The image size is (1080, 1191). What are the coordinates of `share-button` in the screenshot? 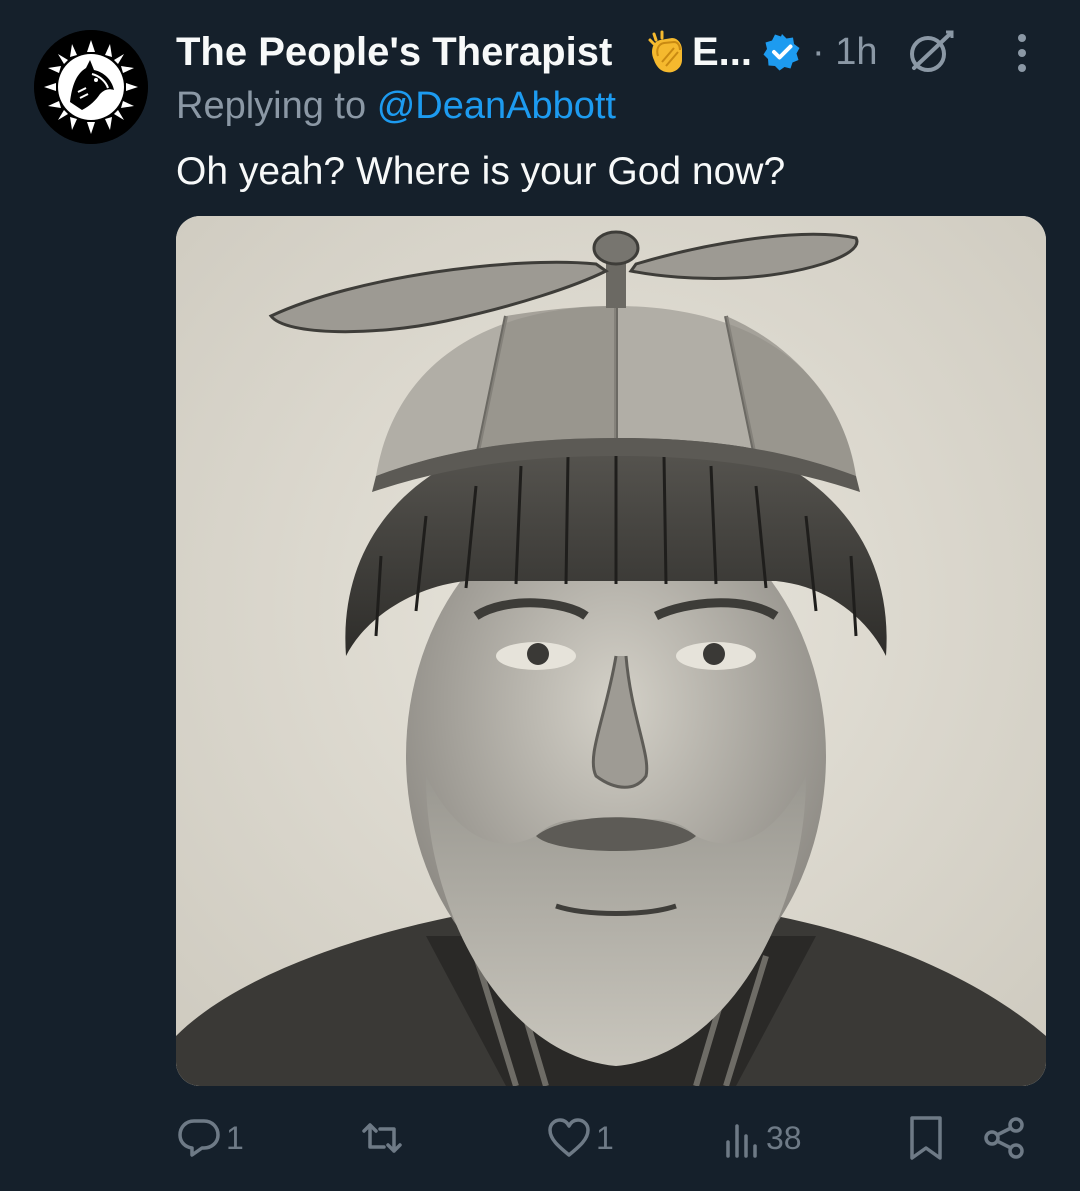 It's located at (1005, 1138).